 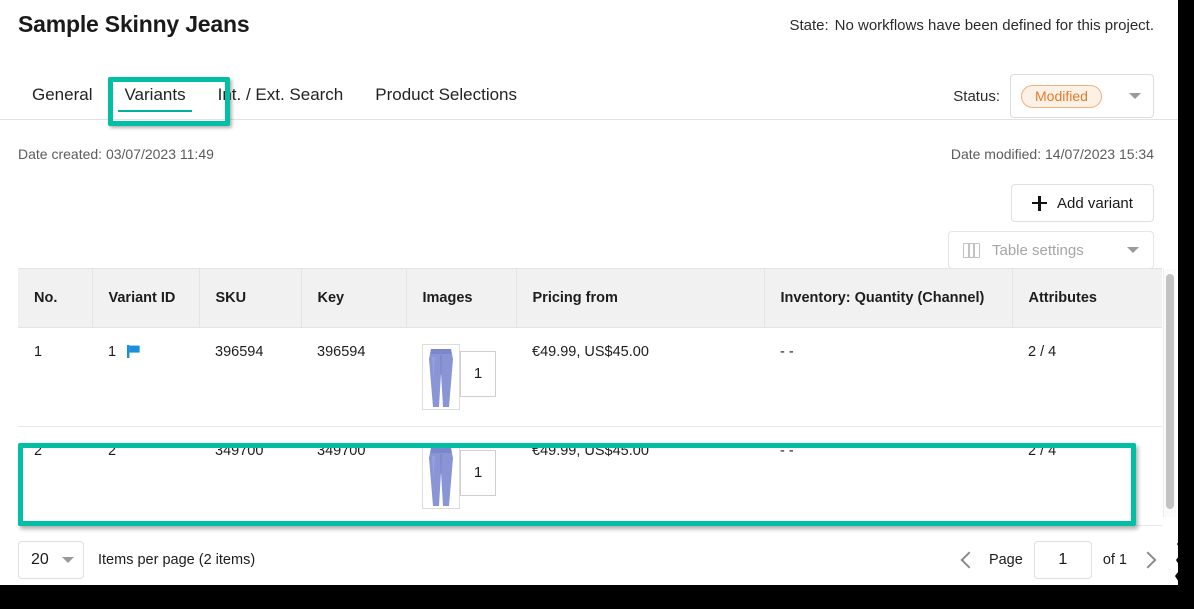 What do you see at coordinates (134, 24) in the screenshot?
I see `page-title: Sample Skinny Jeans` at bounding box center [134, 24].